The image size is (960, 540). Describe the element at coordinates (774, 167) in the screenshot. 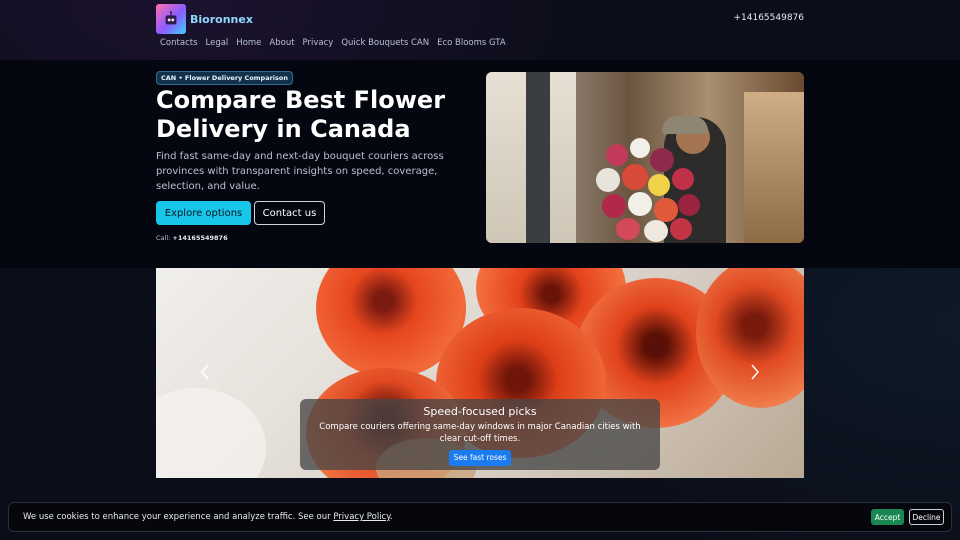

I see `image-wall` at that location.